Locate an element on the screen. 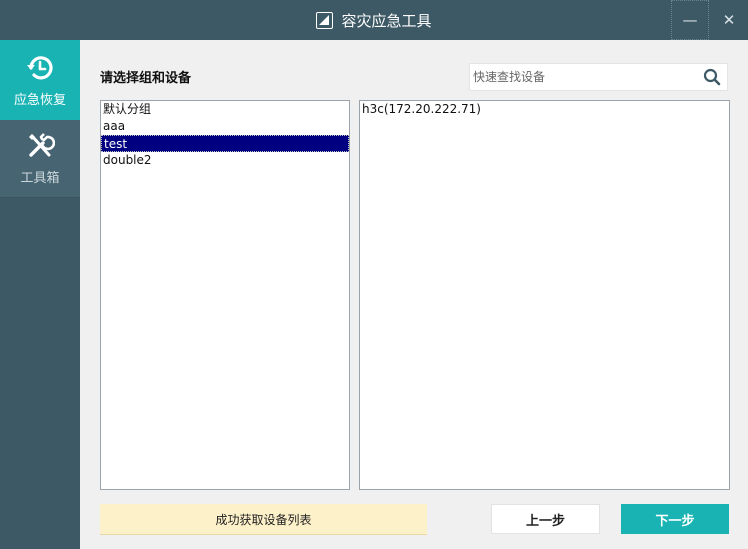 This screenshot has width=748, height=549. section-title: 请选择组和设备 is located at coordinates (146, 78).